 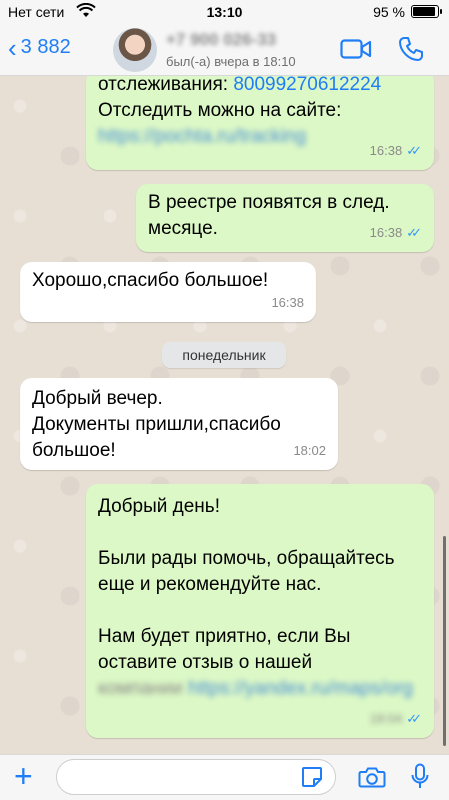 I want to click on message-text: Добрый день!, so click(x=159, y=506).